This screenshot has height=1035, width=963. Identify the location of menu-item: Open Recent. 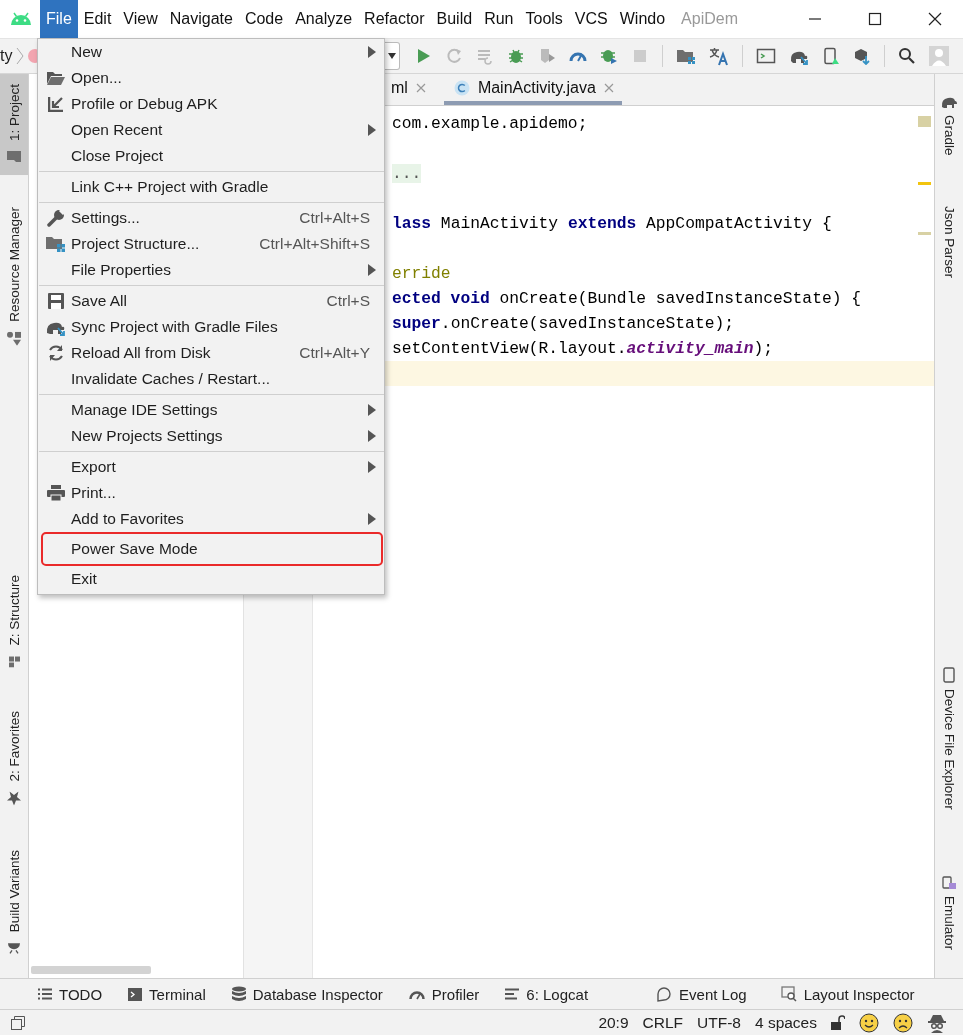
(211, 130).